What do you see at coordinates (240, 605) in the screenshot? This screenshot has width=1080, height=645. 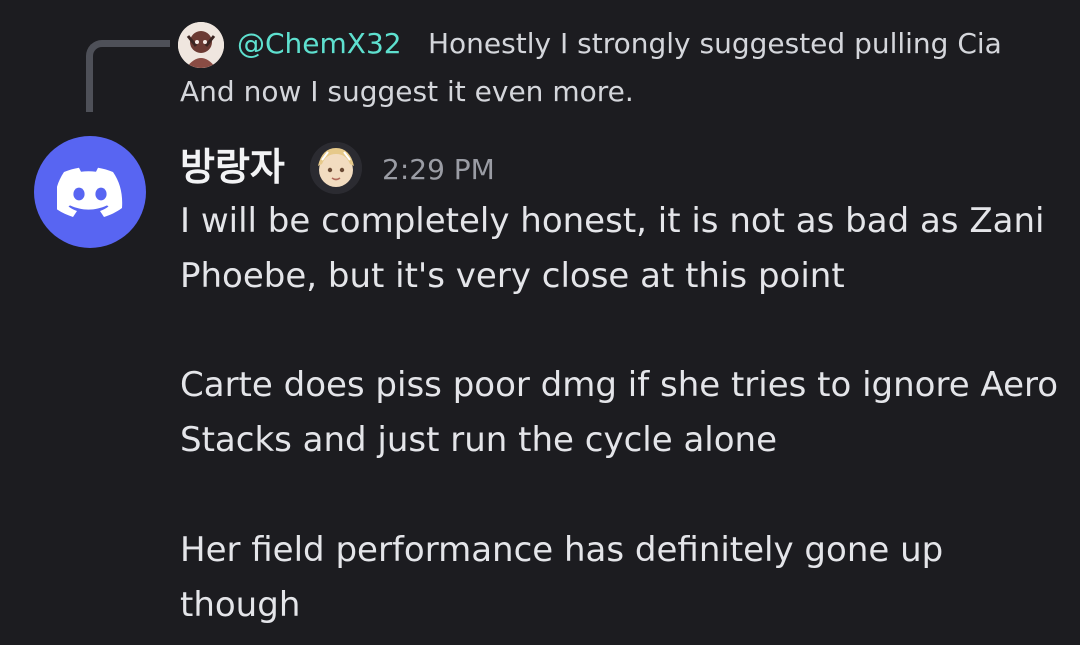 I see `message-line: though` at bounding box center [240, 605].